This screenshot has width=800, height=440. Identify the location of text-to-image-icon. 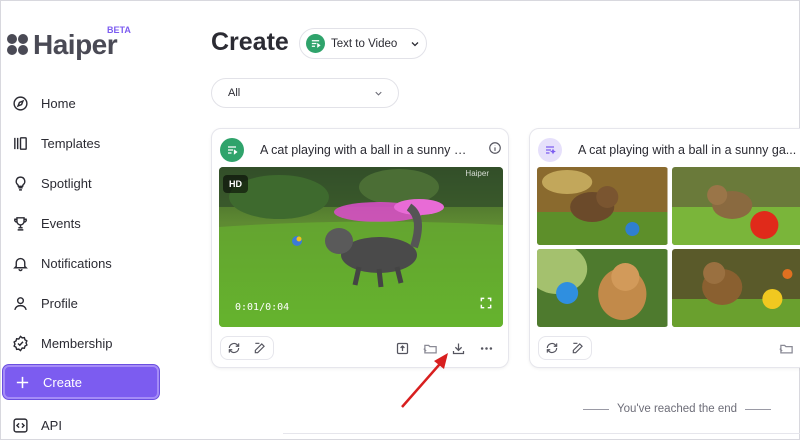
(550, 150).